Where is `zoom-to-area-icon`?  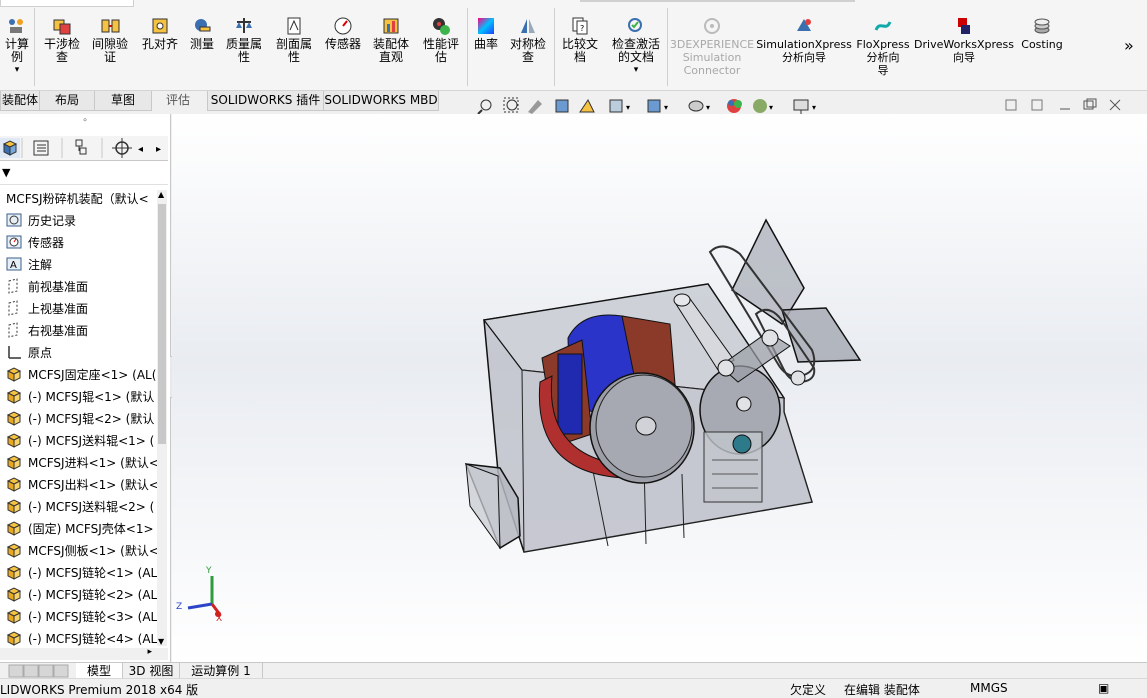 zoom-to-area-icon is located at coordinates (511, 105).